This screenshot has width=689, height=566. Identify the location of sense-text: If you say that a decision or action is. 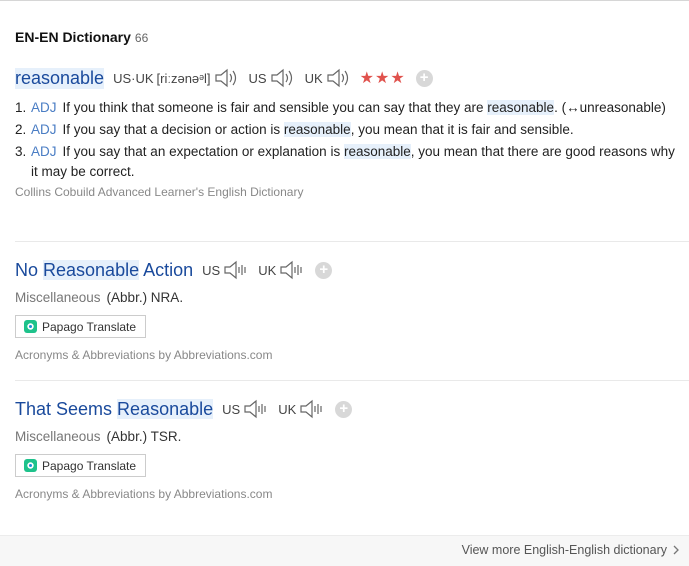
(173, 129).